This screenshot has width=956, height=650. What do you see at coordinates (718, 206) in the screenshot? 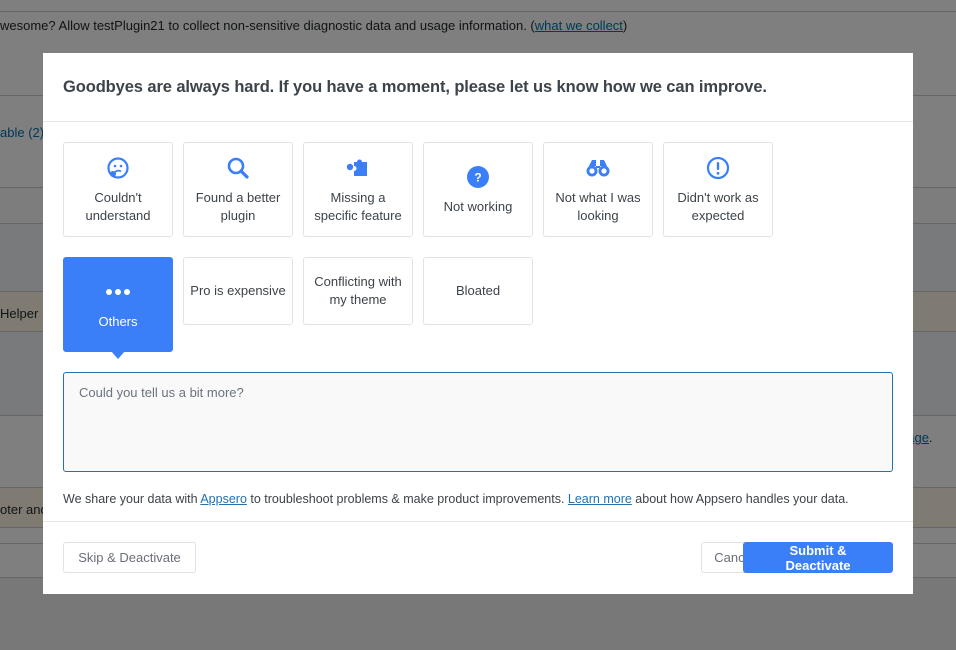
I see `reason-label: Didn't work as expected` at bounding box center [718, 206].